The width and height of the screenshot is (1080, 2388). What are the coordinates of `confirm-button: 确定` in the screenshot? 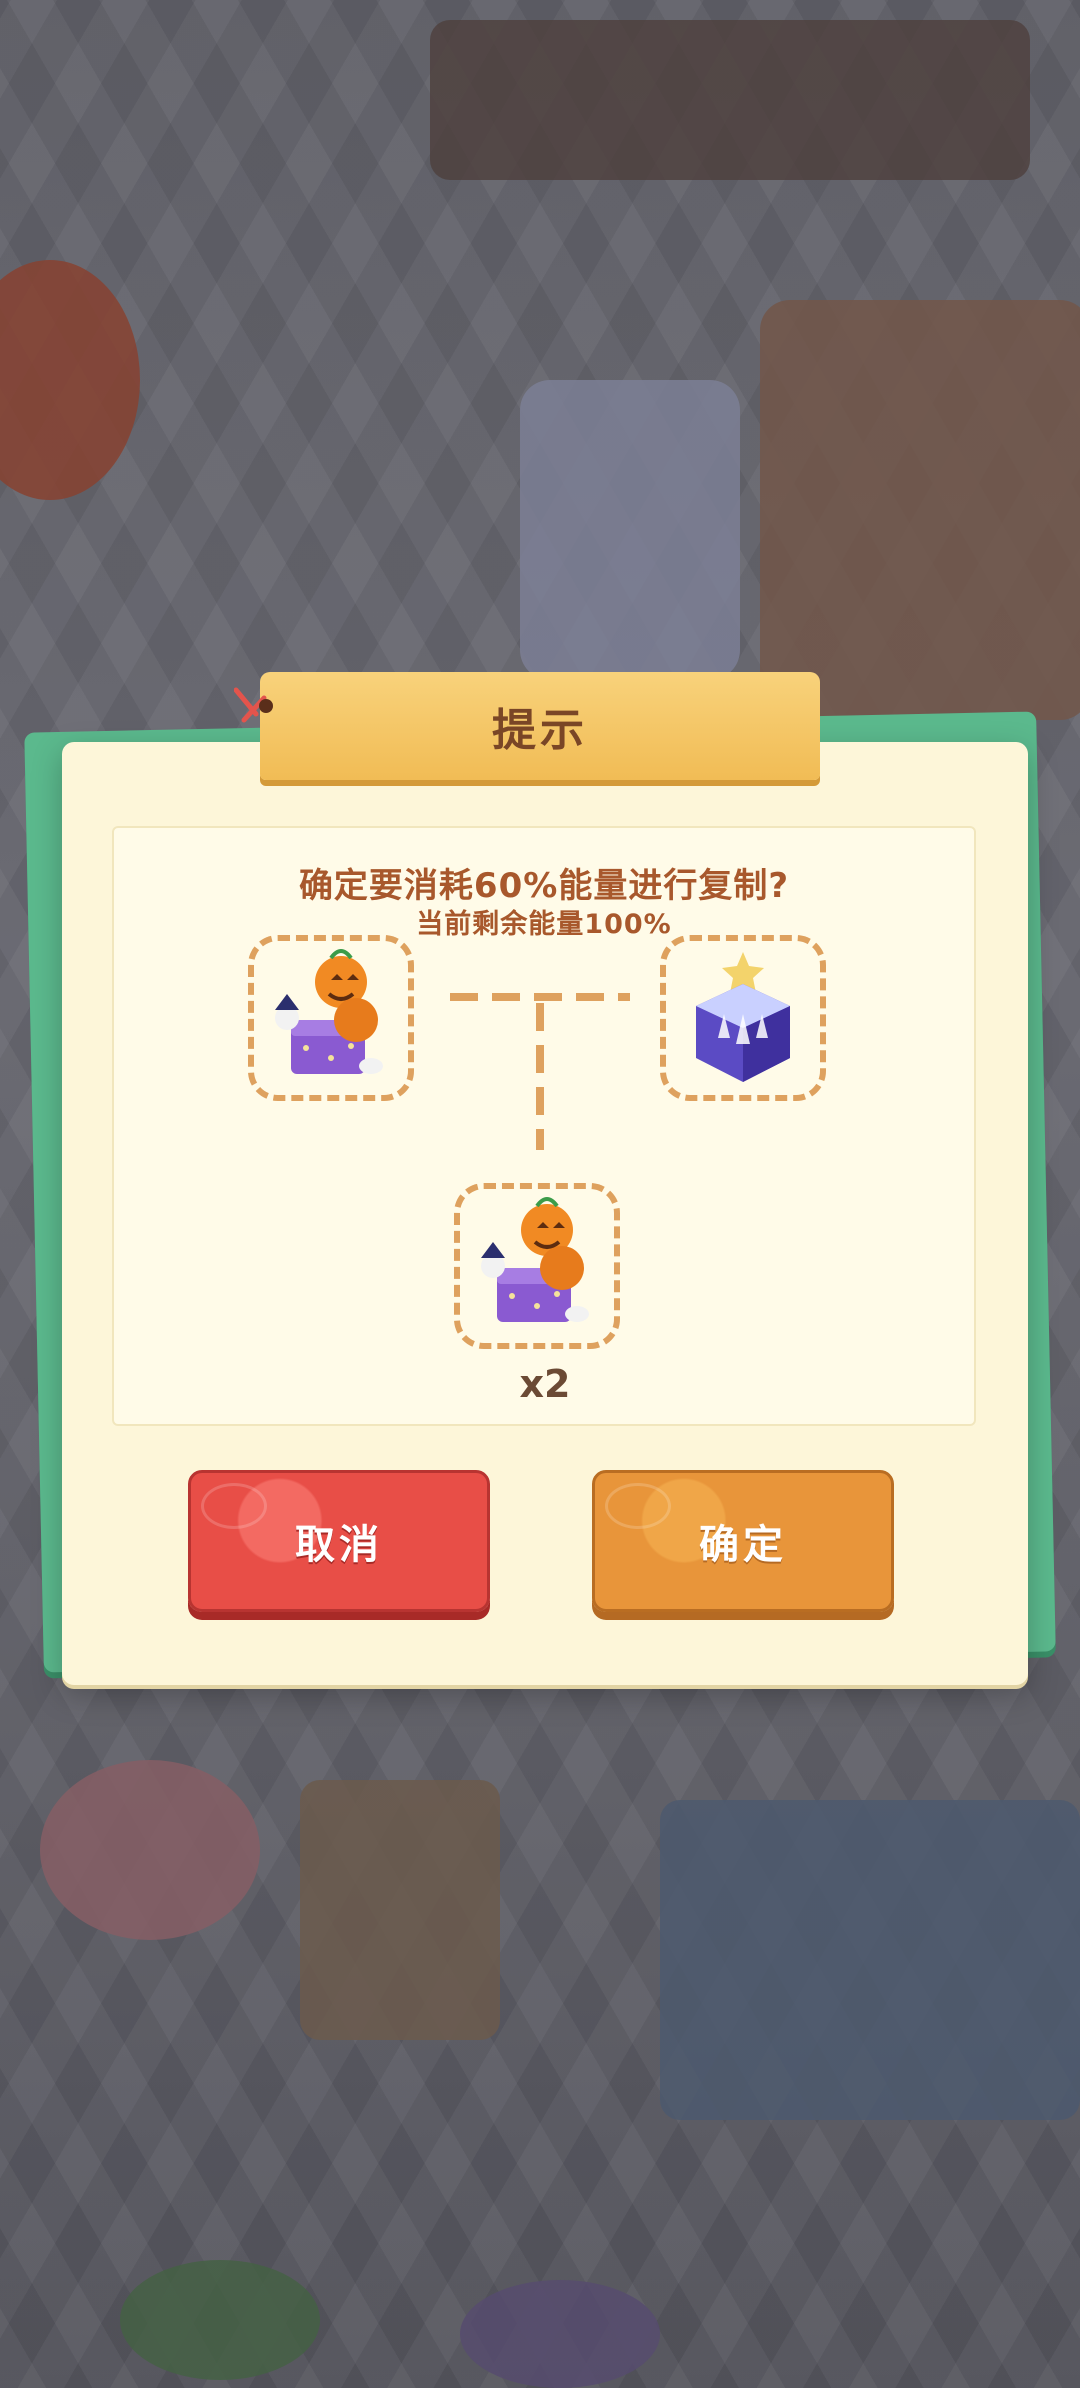 It's located at (743, 1541).